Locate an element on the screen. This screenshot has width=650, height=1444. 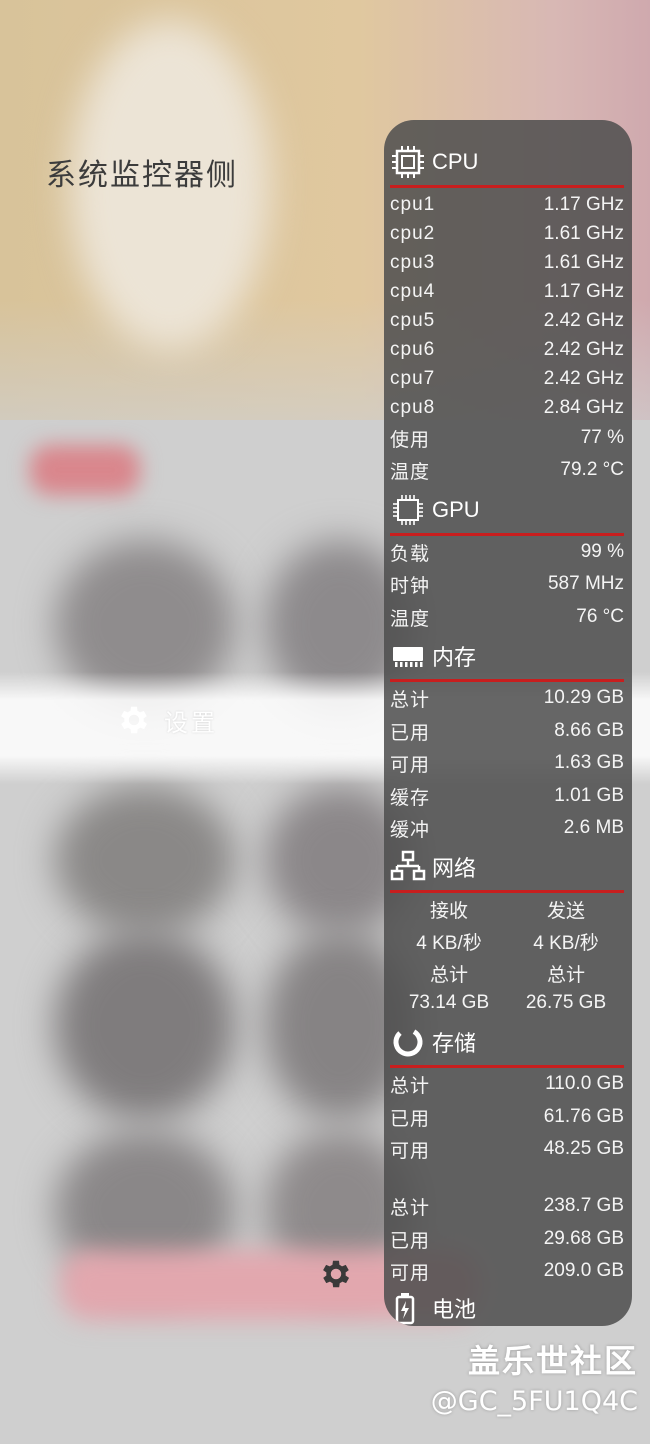
gpu-section-header: GPU is located at coordinates (435, 510).